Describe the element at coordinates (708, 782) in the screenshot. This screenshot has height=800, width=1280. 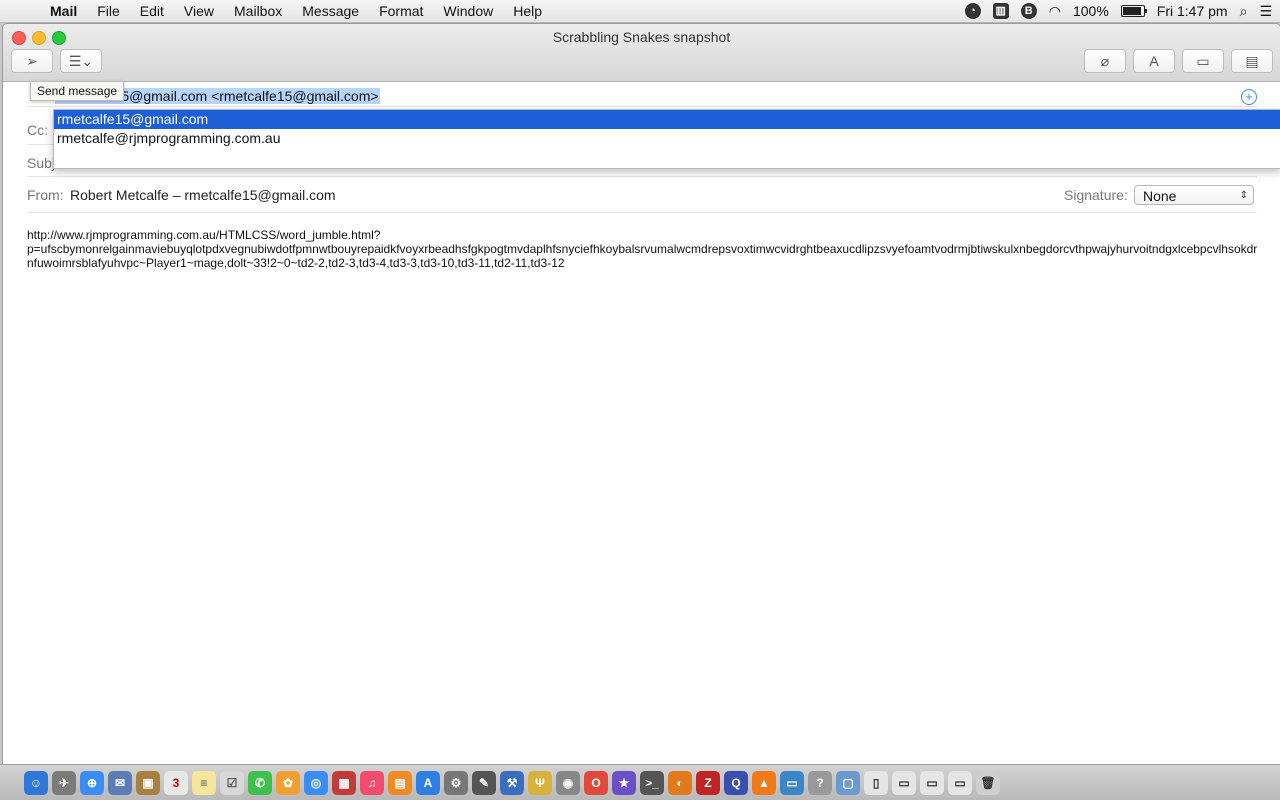
I see `filezilla-red-icon: Z` at that location.